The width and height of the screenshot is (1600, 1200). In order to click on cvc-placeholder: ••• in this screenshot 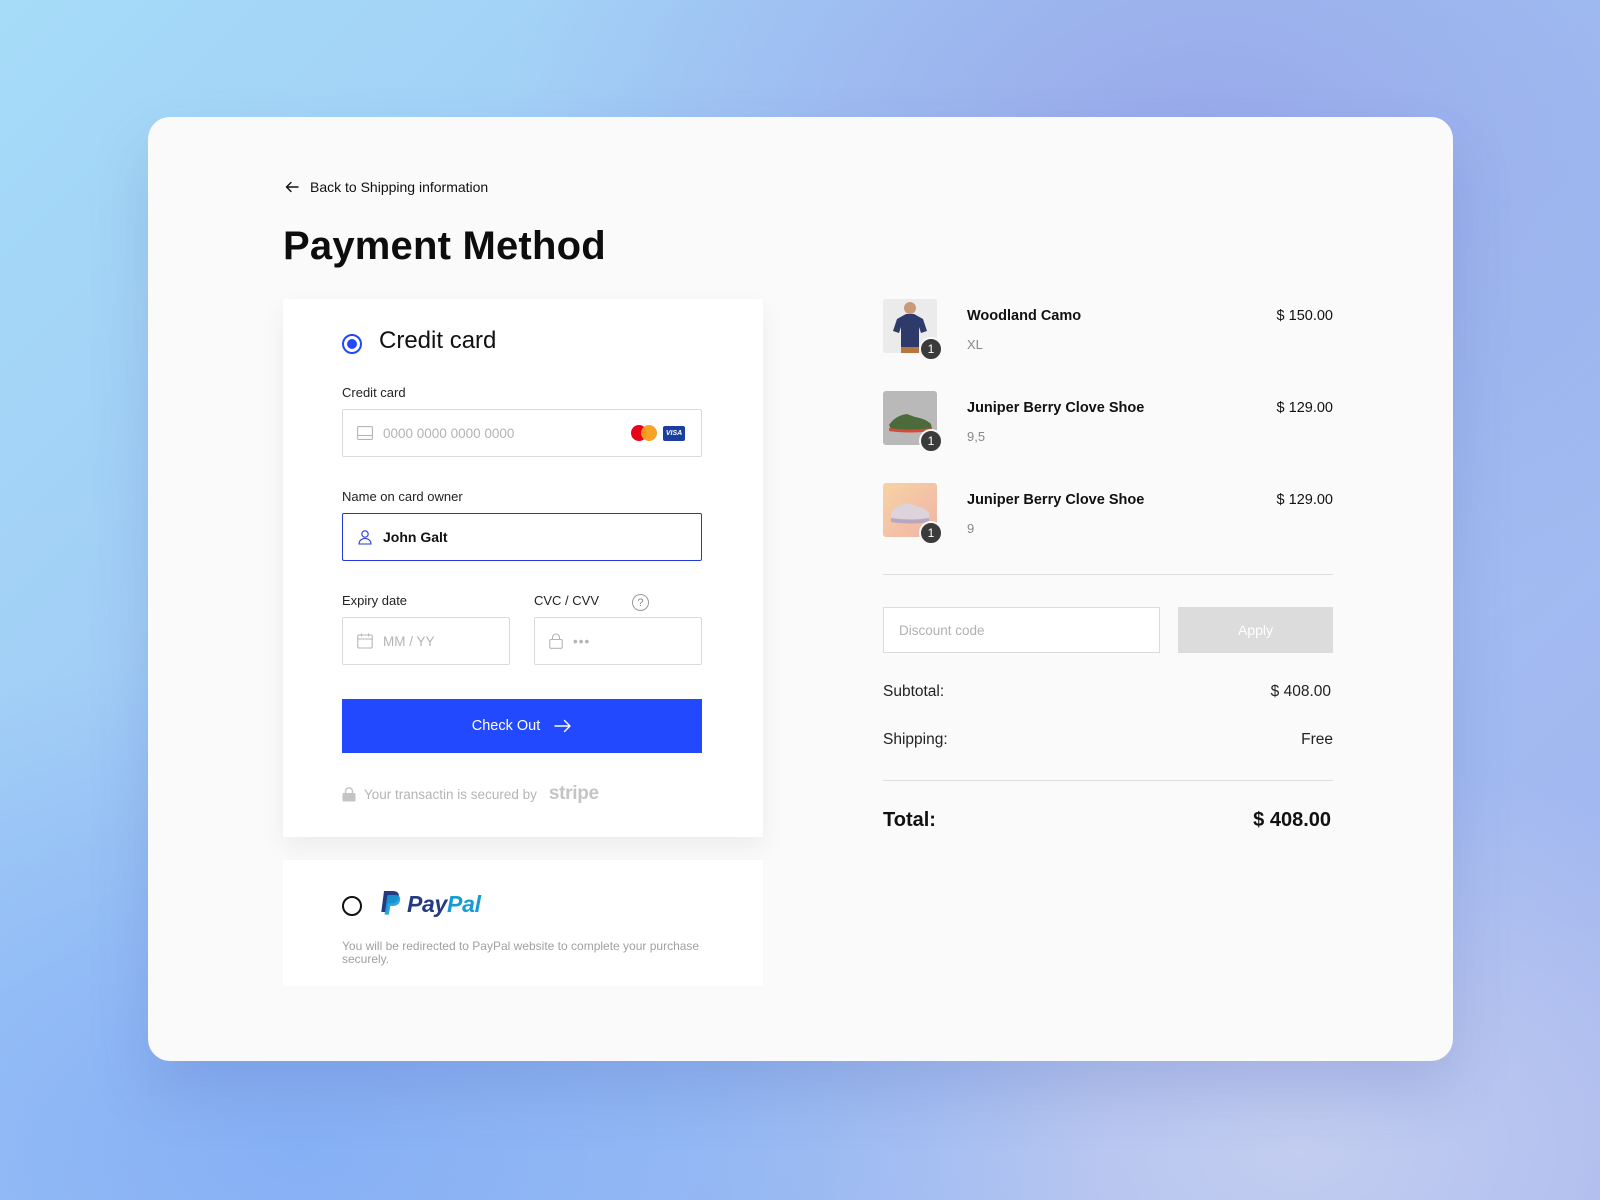, I will do `click(582, 641)`.